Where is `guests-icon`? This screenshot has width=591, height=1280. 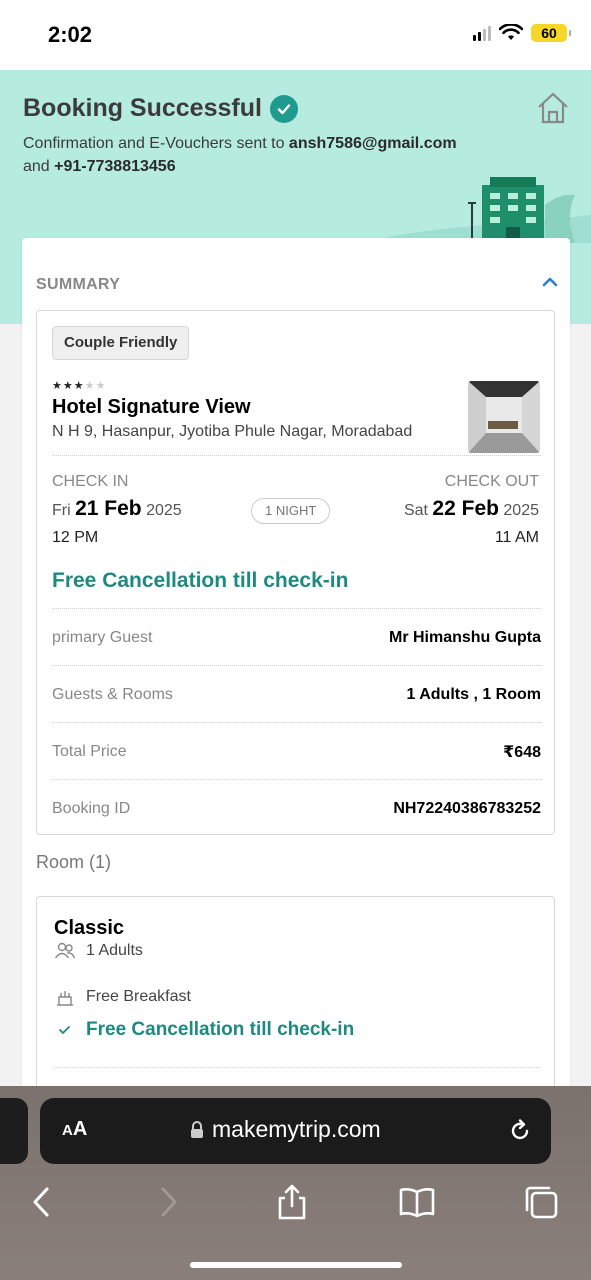 guests-icon is located at coordinates (65, 950).